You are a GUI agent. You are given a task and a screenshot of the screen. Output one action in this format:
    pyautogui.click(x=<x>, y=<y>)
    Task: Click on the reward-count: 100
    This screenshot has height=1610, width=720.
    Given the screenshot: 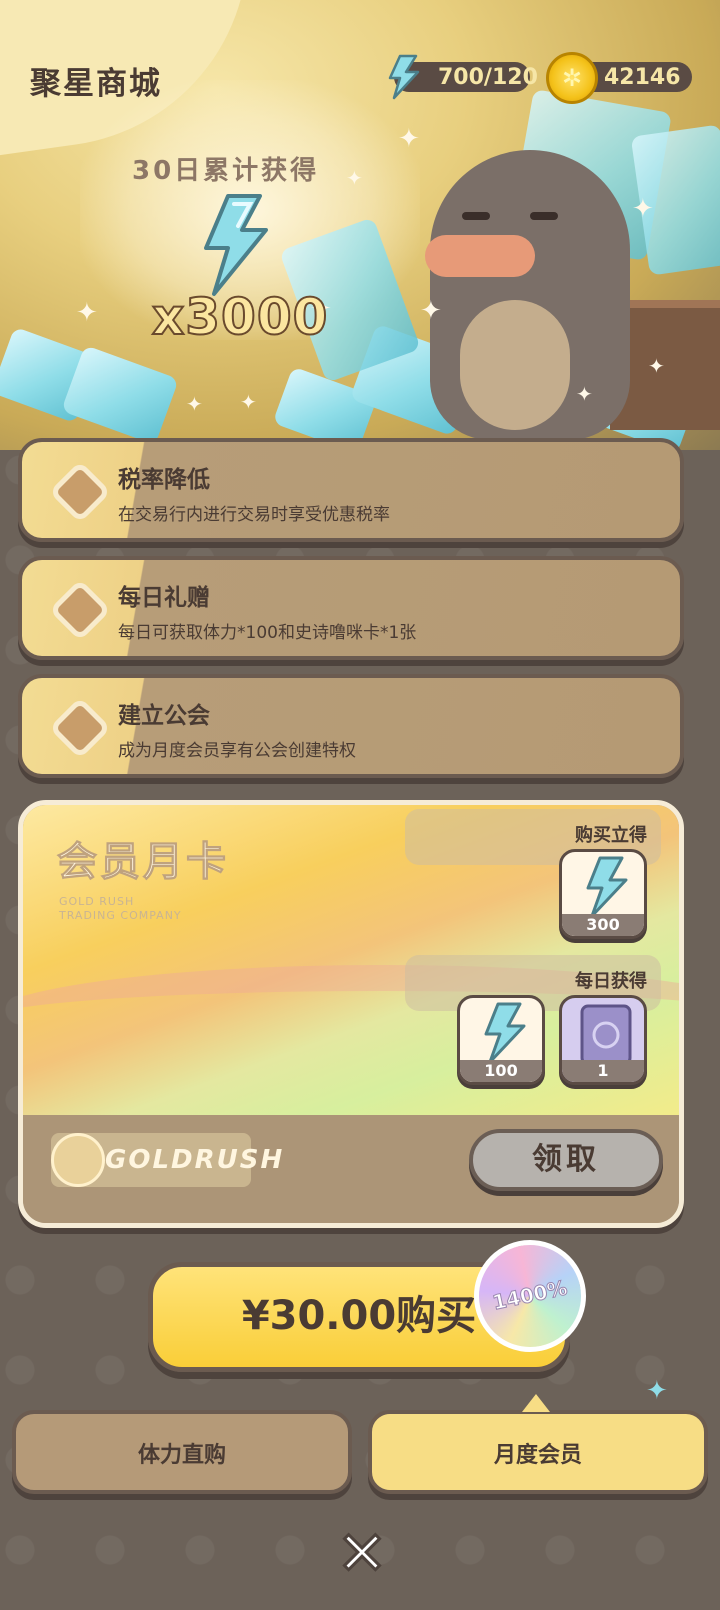 What is the action you would take?
    pyautogui.click(x=501, y=1071)
    